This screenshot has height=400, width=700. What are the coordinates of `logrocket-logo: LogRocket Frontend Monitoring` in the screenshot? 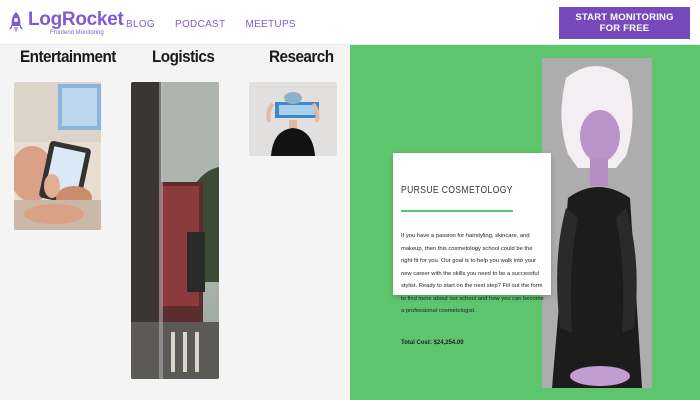 It's located at (66, 23).